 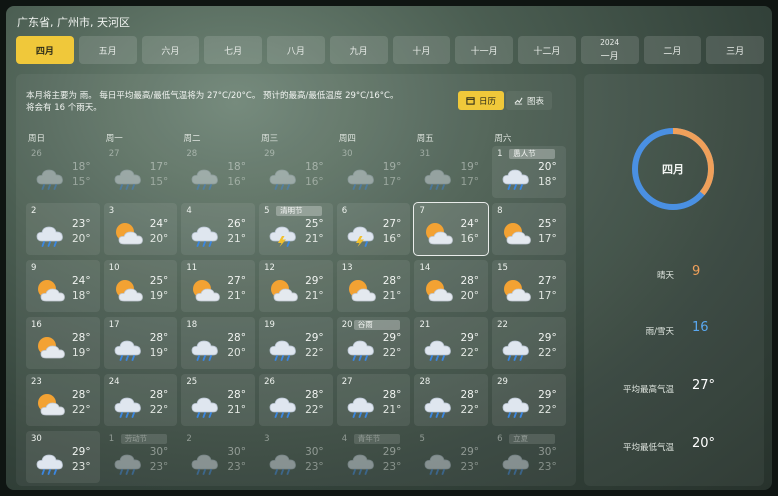 I want to click on day-cell: 2 30° 23°, so click(x=218, y=457).